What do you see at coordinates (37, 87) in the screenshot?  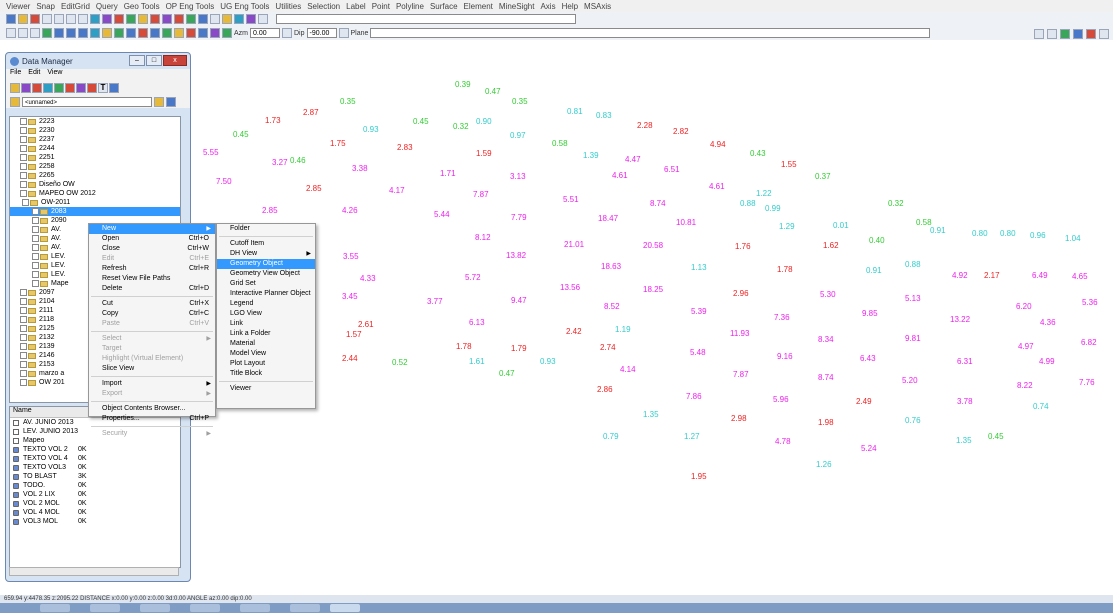 I see `shield-icon` at bounding box center [37, 87].